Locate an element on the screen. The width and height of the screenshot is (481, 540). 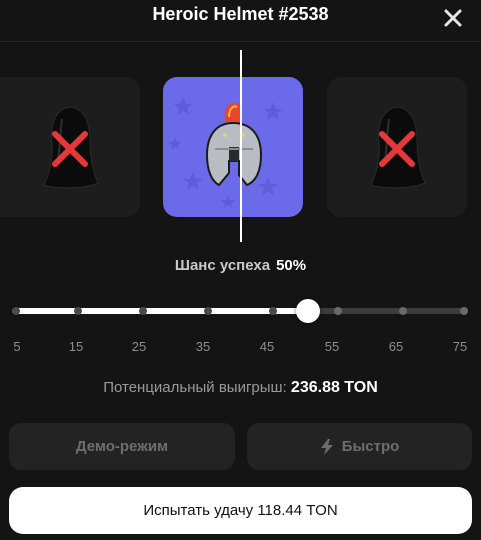
try-luck-label: Испытать удачу 118.44 TON is located at coordinates (240, 510).